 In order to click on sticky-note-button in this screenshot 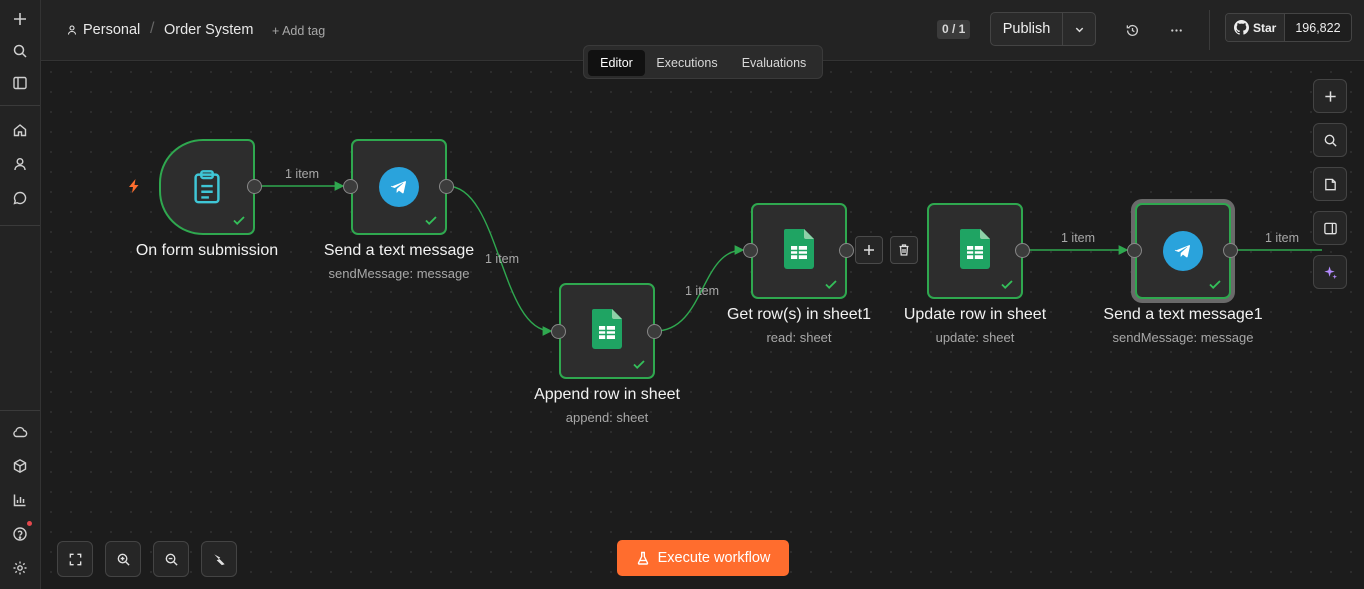, I will do `click(1330, 184)`.